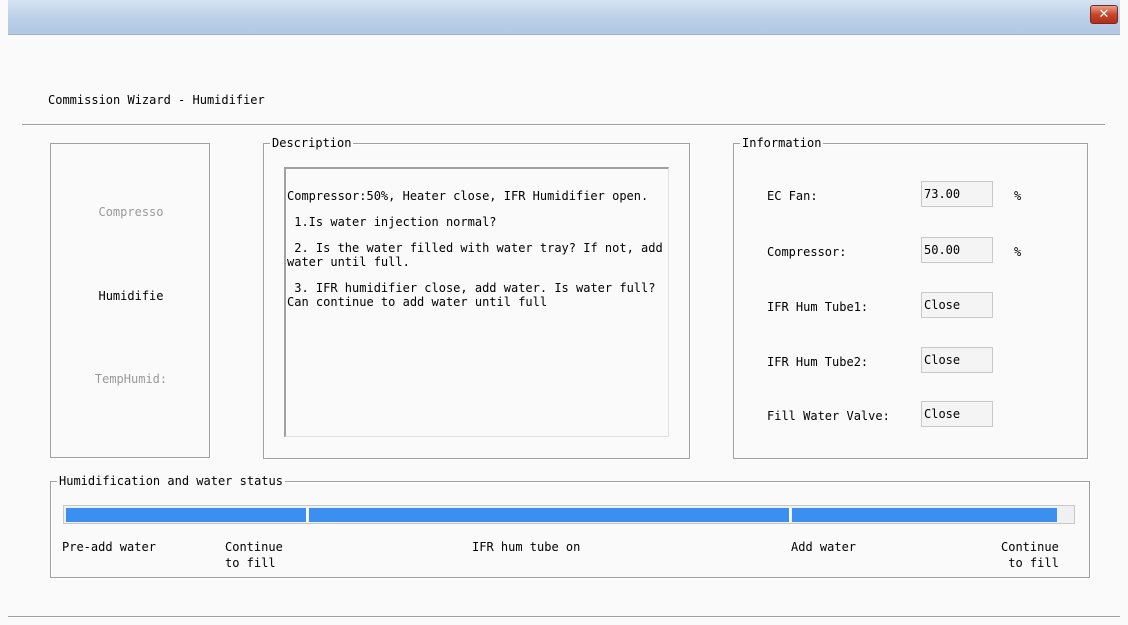 The image size is (1128, 625). What do you see at coordinates (957, 360) in the screenshot?
I see `ifr-hum-tube2-value: Close` at bounding box center [957, 360].